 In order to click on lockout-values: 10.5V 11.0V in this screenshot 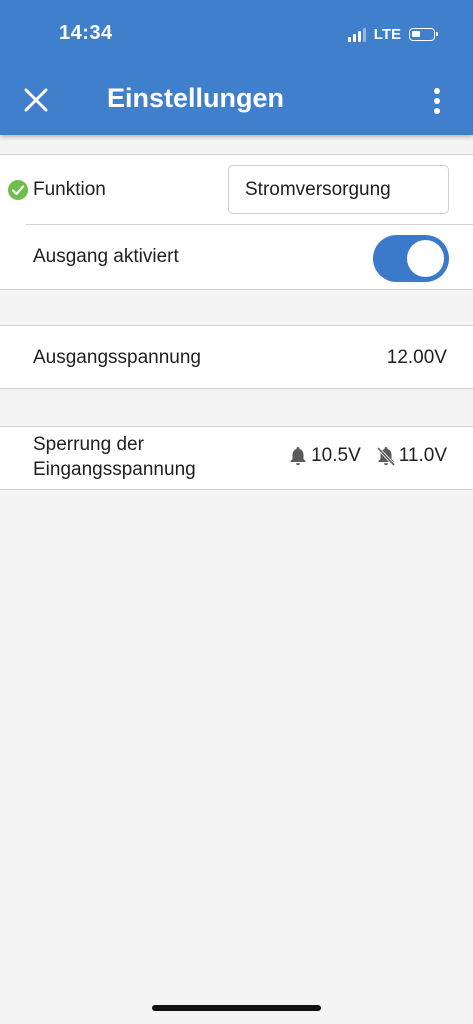, I will do `click(367, 456)`.